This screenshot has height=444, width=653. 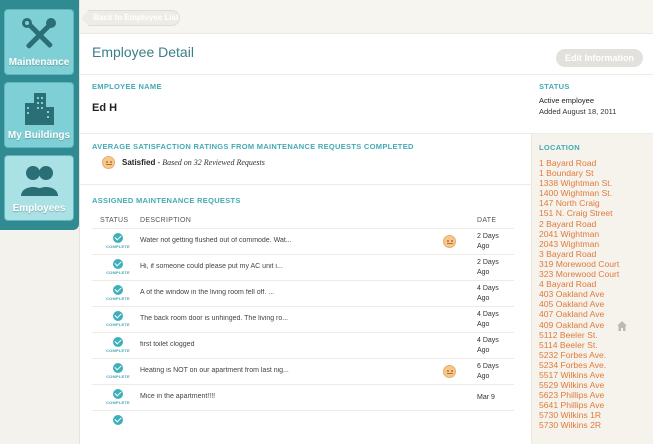 I want to click on home-icon, so click(x=622, y=326).